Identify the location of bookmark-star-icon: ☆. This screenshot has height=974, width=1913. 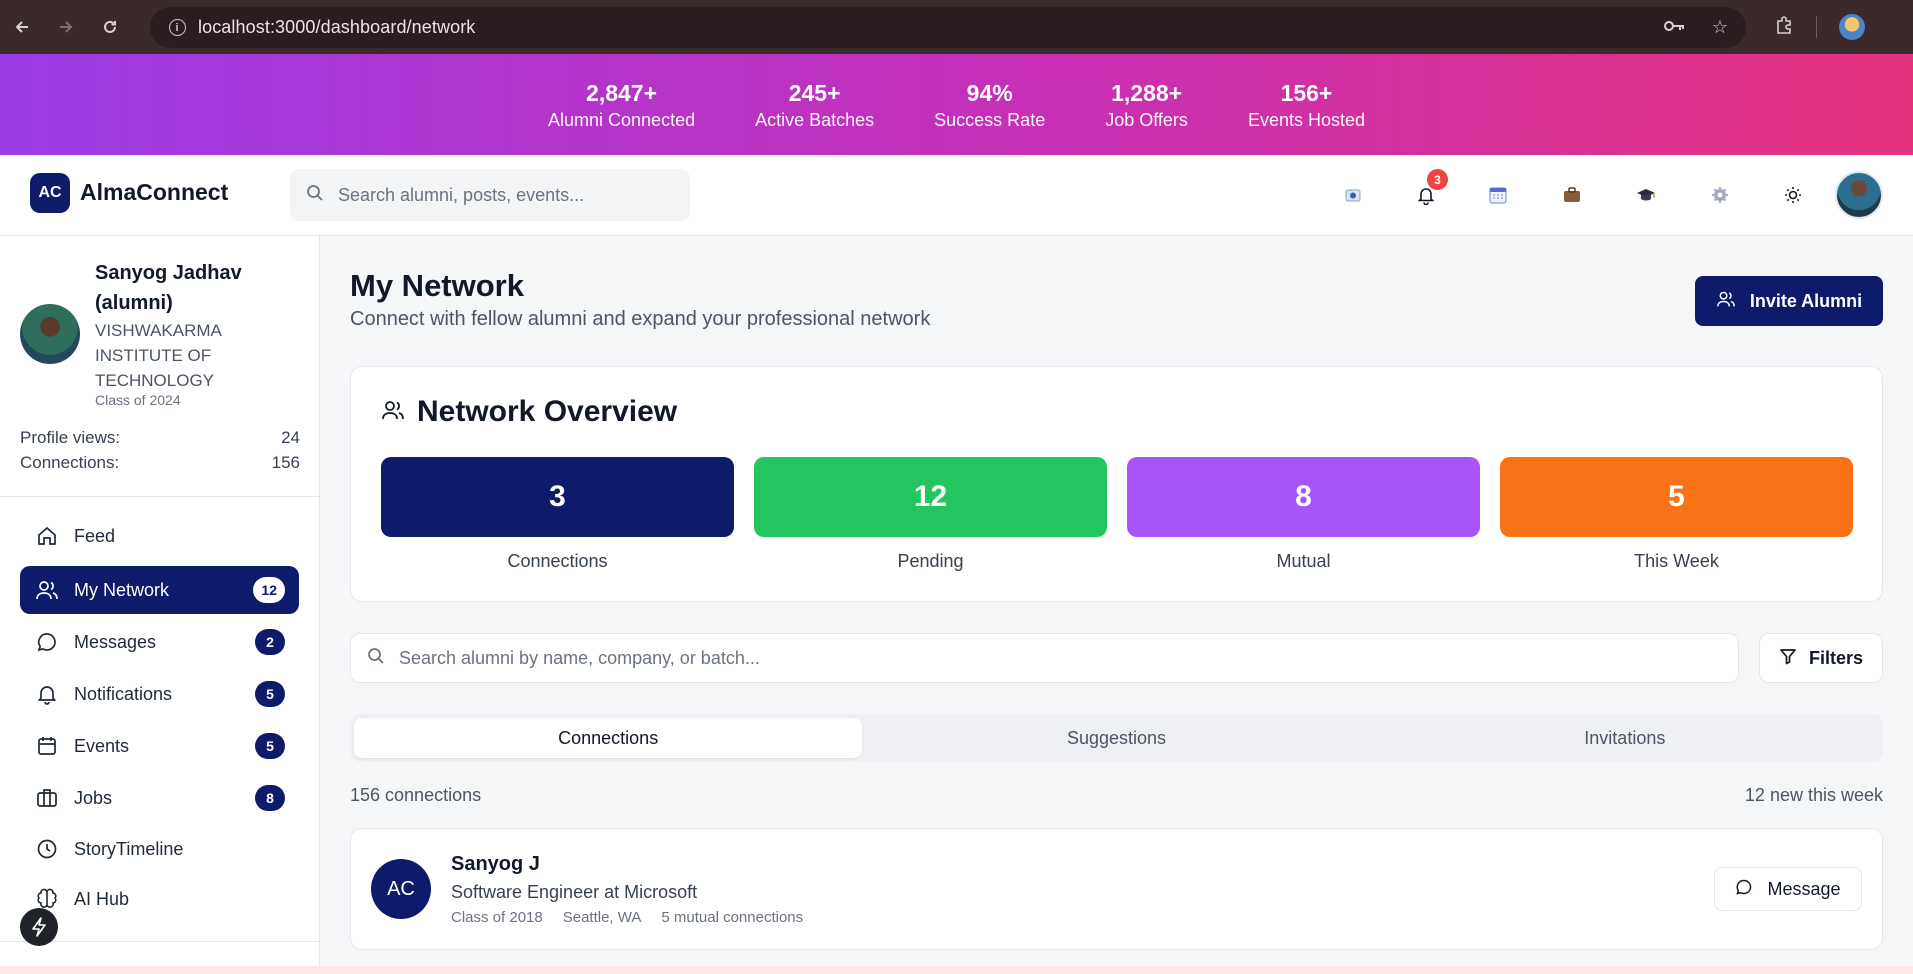
(1720, 27).